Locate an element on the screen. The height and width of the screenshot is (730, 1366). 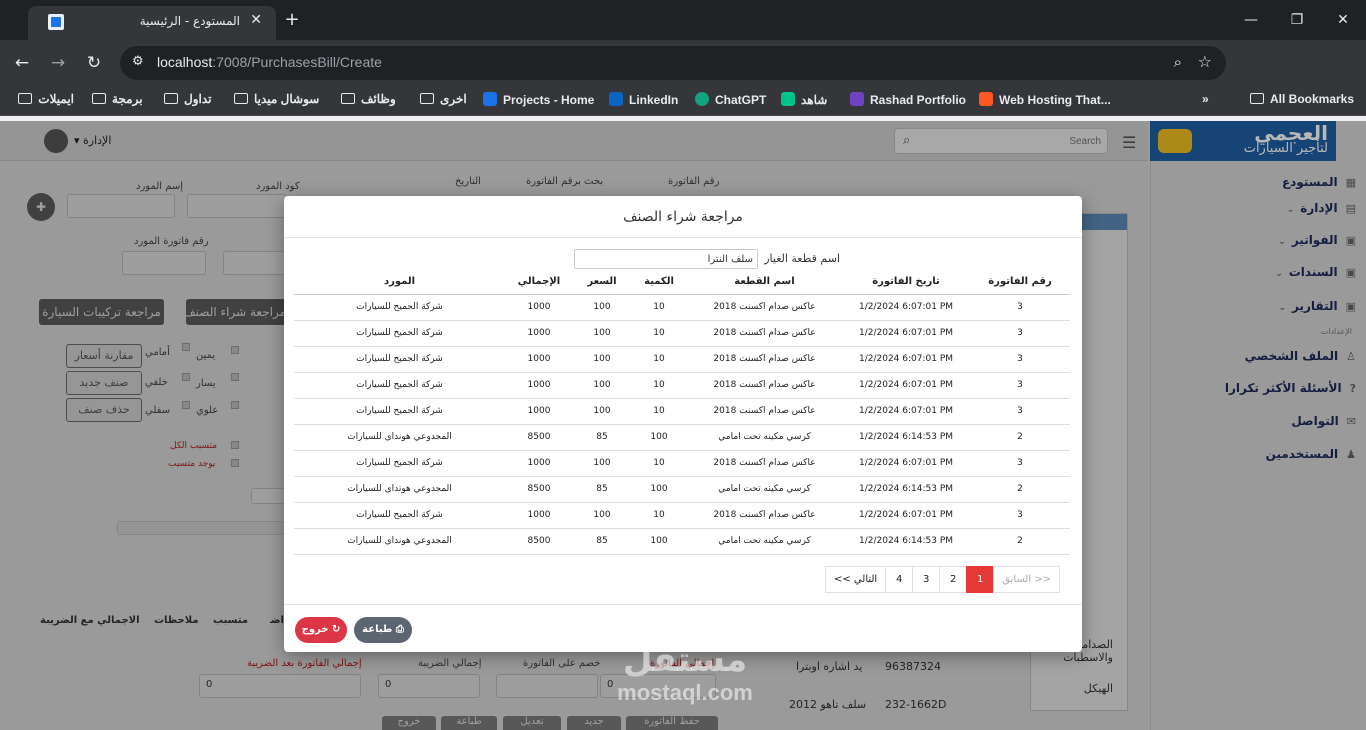
bookmark-folder: تداول is located at coordinates (188, 99).